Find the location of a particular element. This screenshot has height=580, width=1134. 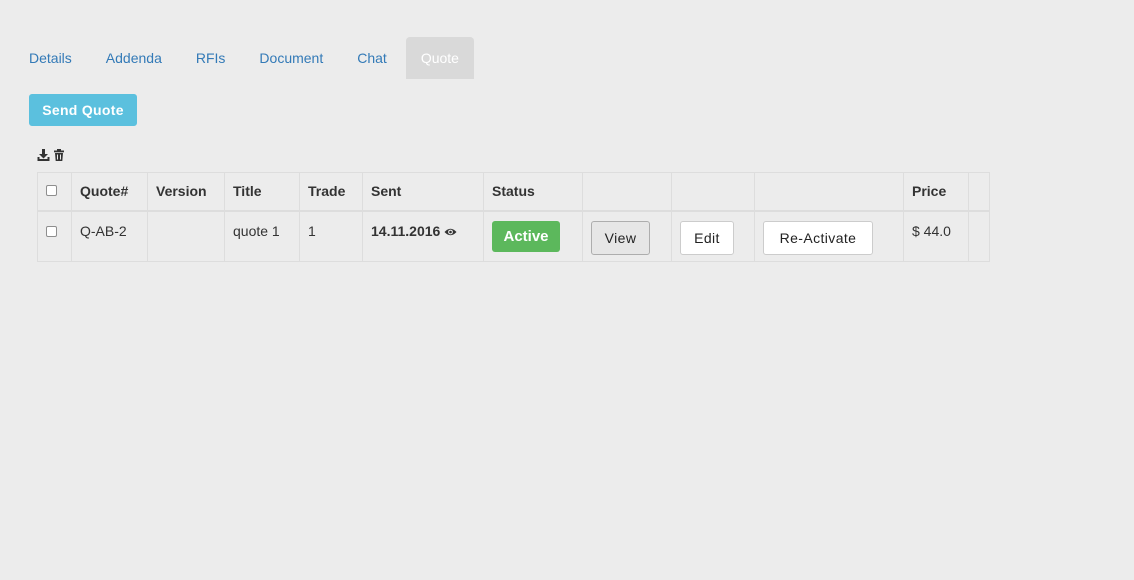

select-all-checkbox is located at coordinates (51, 191).